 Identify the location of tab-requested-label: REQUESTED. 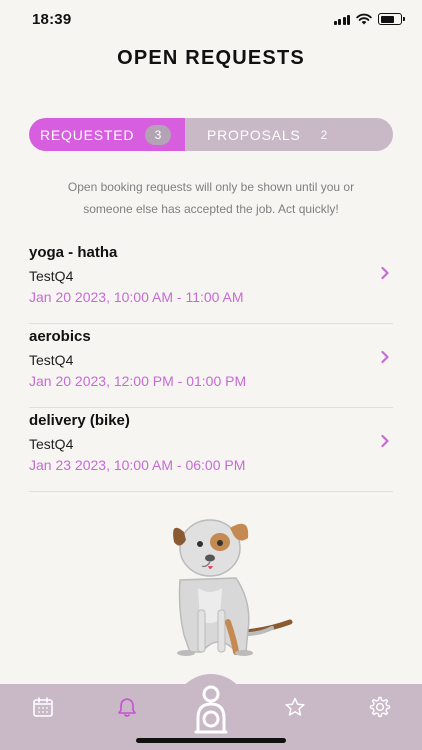
(87, 134).